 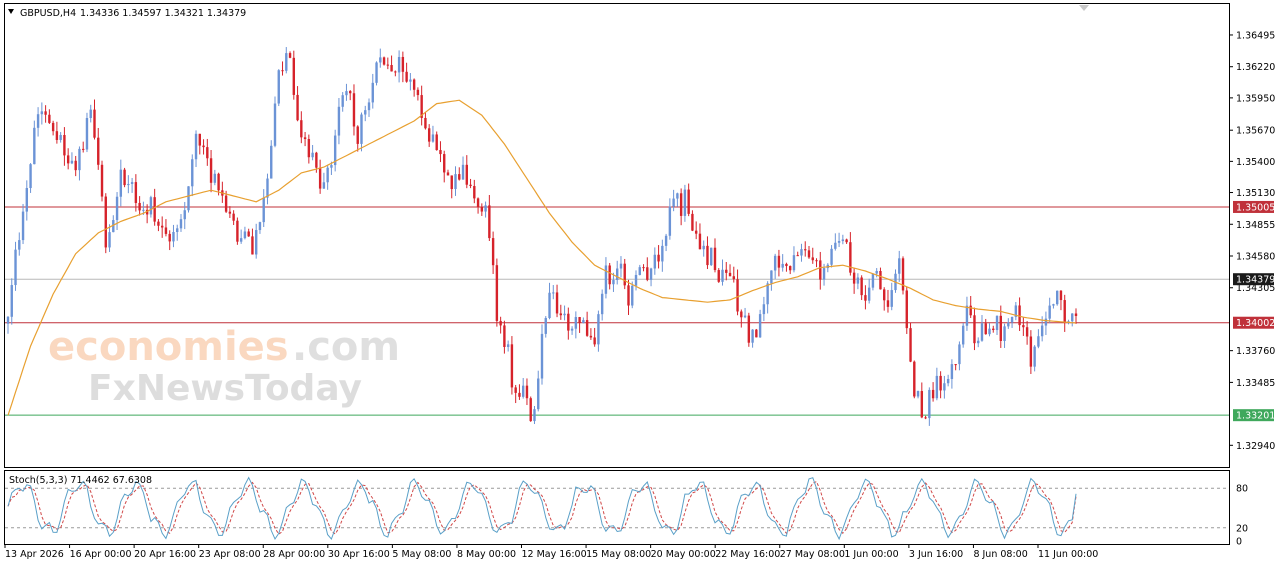 What do you see at coordinates (1255, 131) in the screenshot?
I see `y-tick-label: 1.35670` at bounding box center [1255, 131].